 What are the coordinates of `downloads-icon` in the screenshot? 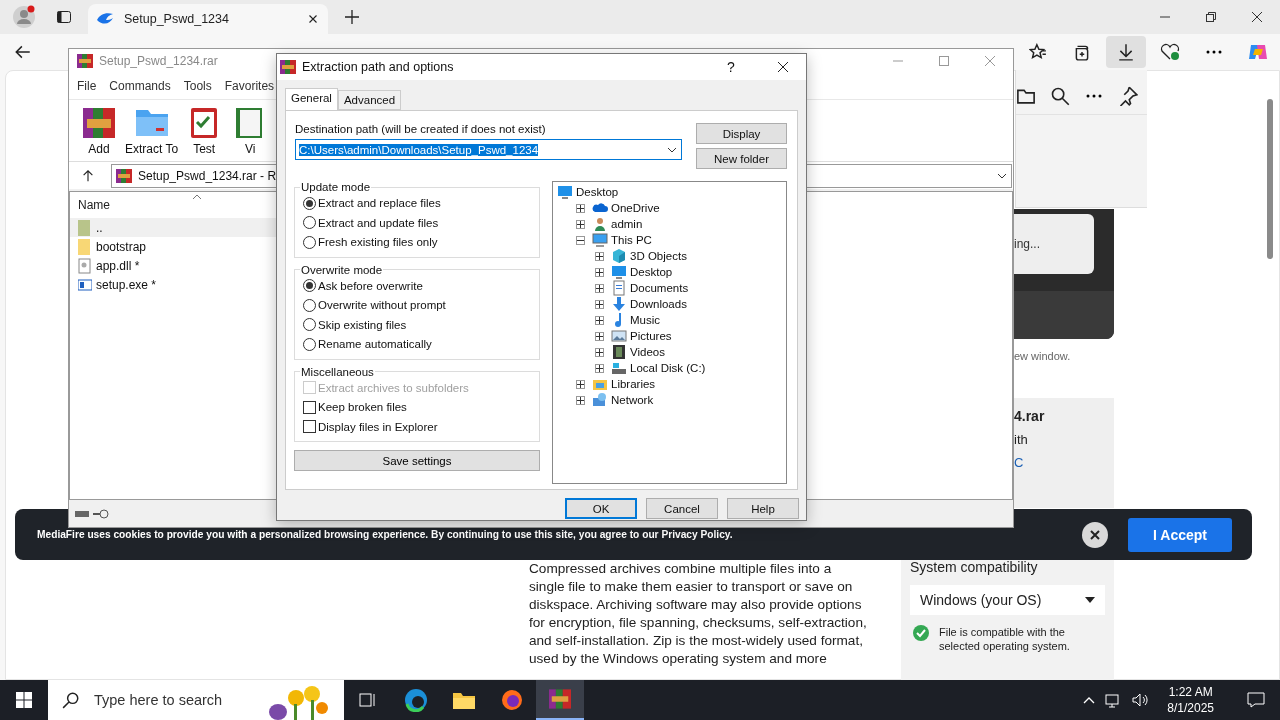 It's located at (1126, 52).